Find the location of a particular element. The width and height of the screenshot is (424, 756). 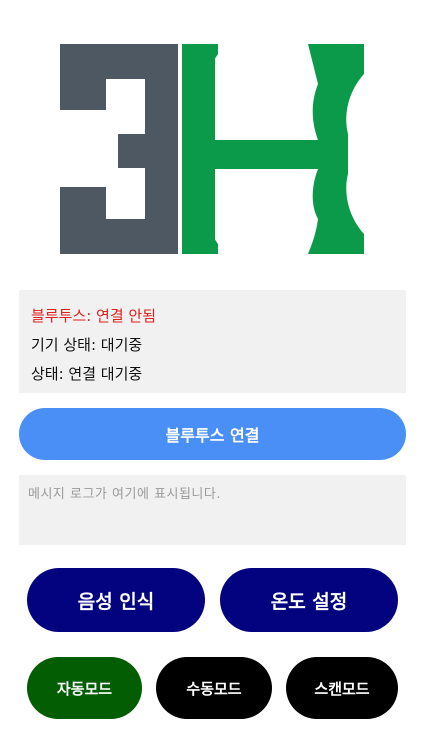

logo-h-shape is located at coordinates (273, 149).